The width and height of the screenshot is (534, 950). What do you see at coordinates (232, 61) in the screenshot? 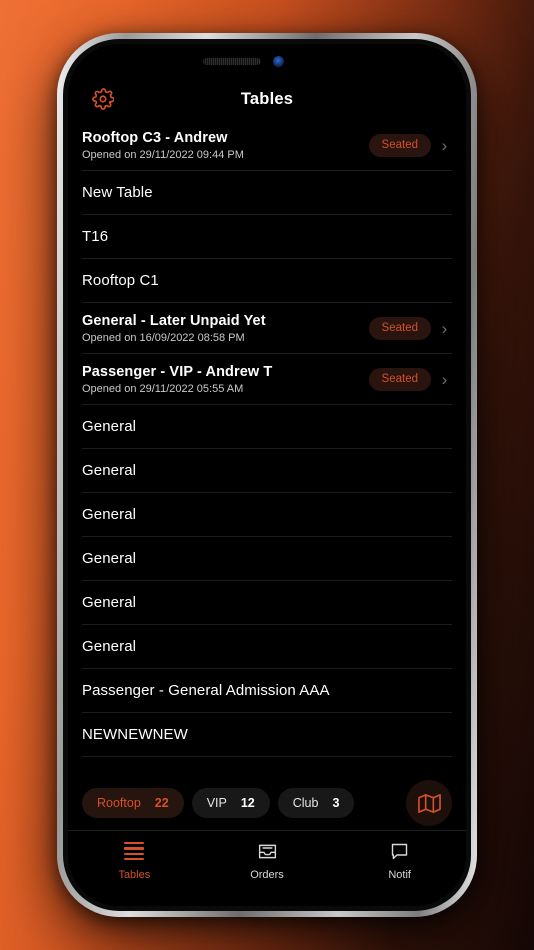
I see `speaker-grille-icon` at bounding box center [232, 61].